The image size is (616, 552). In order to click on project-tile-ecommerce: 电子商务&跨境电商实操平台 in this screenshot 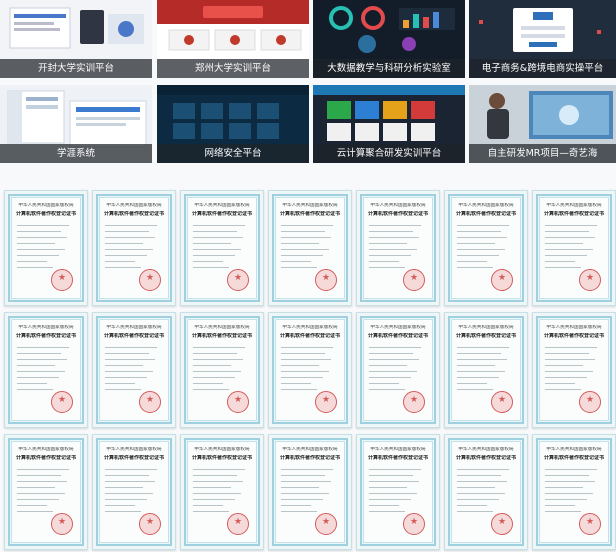, I will do `click(542, 39)`.